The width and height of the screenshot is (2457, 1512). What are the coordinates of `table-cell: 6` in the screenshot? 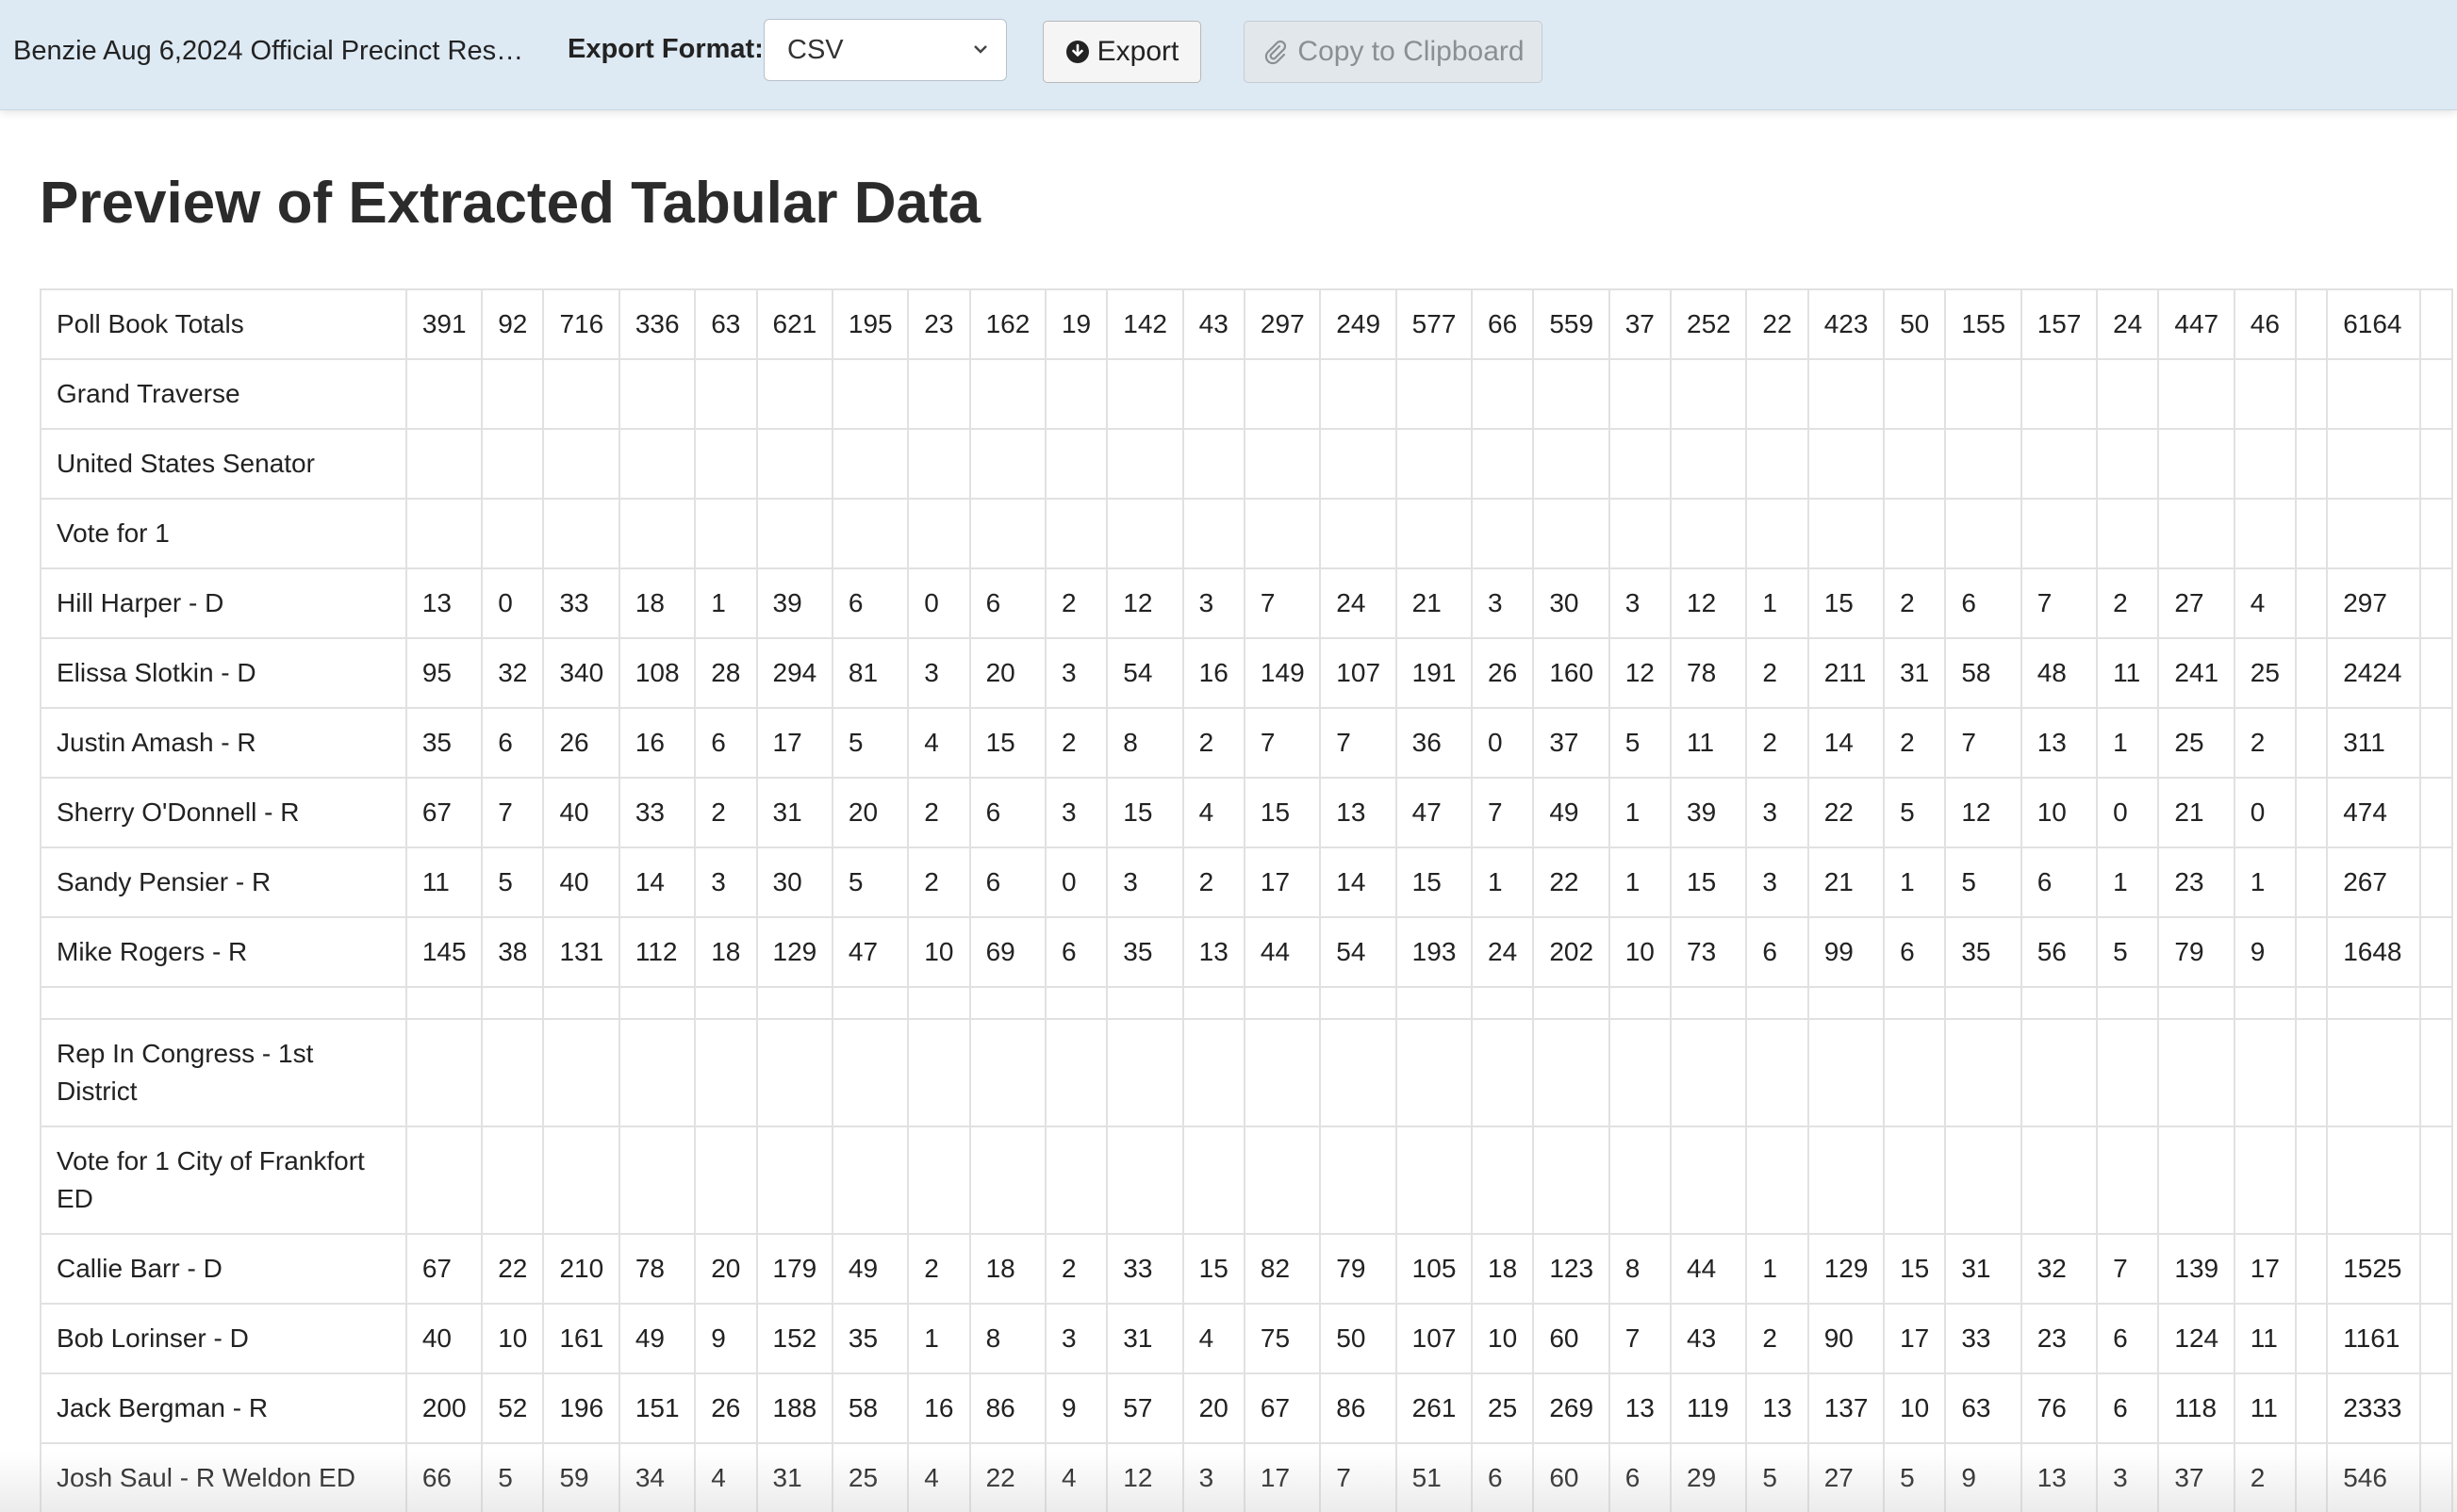 It's located at (1640, 1477).